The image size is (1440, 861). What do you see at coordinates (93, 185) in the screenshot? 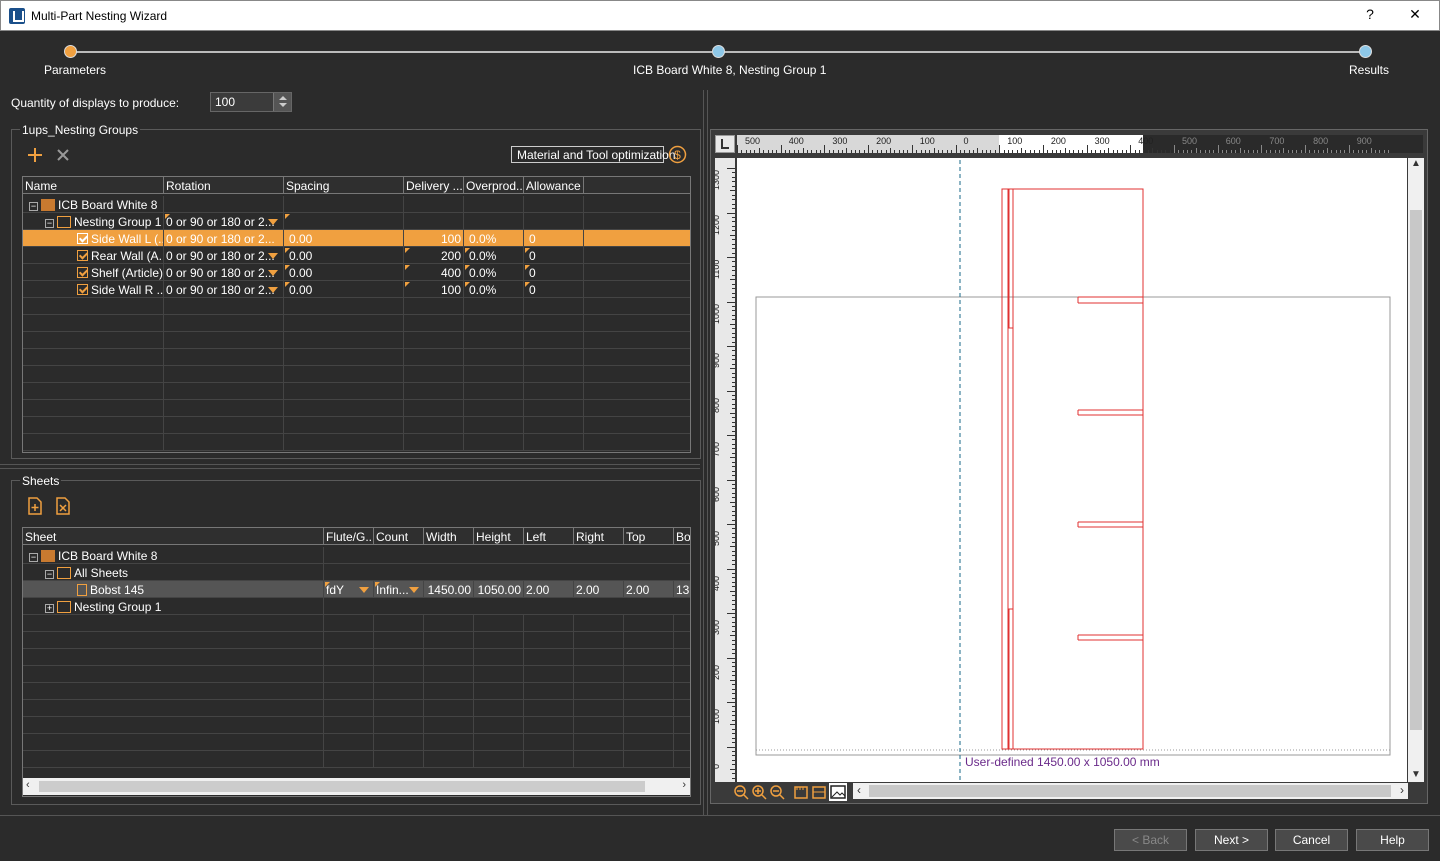
I see `col-name: Name` at bounding box center [93, 185].